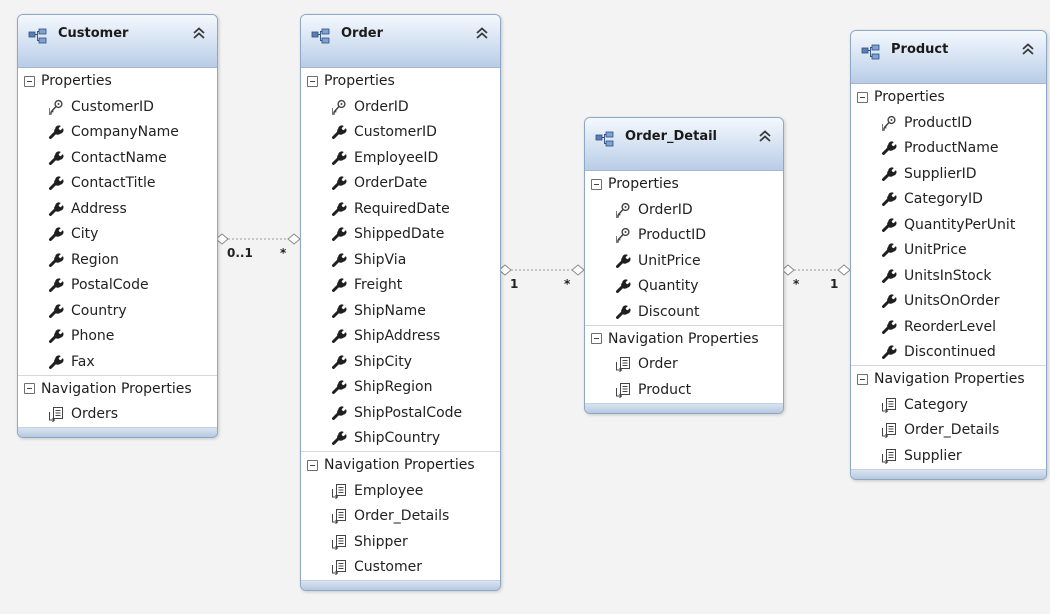 This screenshot has width=1050, height=614. I want to click on property-name: CompanyName, so click(125, 132).